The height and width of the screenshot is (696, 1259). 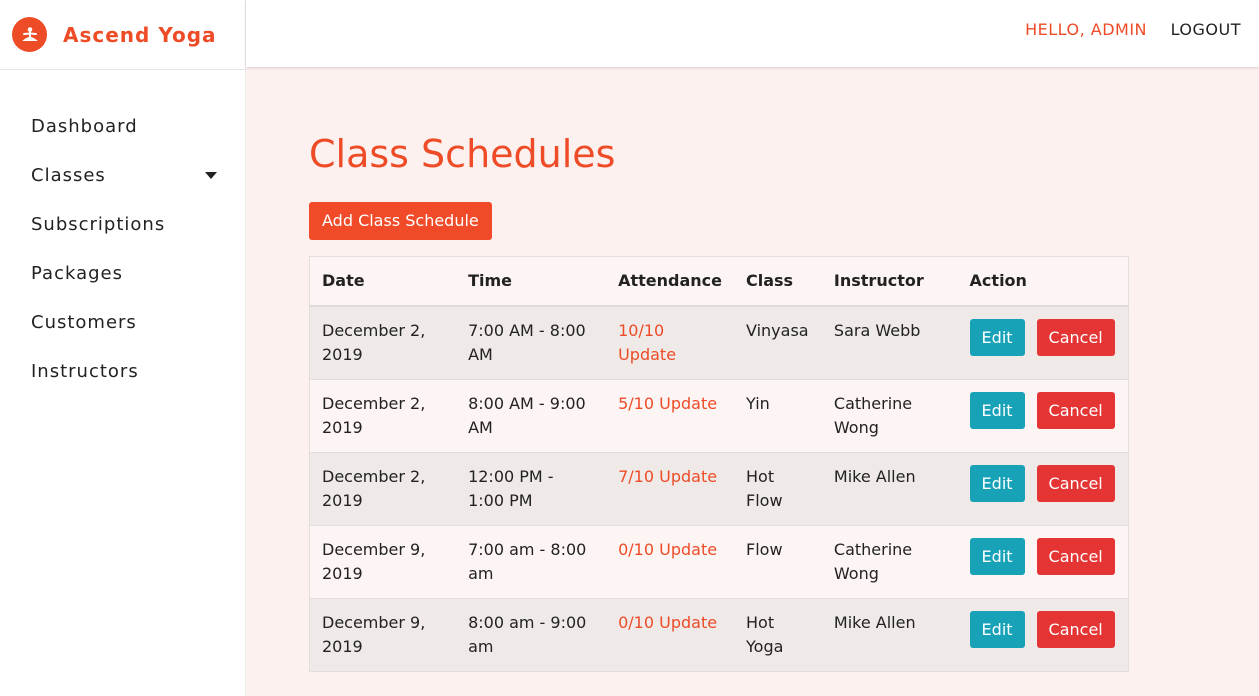 What do you see at coordinates (531, 488) in the screenshot?
I see `cell-time: 12:00 PM - 1:00 PM` at bounding box center [531, 488].